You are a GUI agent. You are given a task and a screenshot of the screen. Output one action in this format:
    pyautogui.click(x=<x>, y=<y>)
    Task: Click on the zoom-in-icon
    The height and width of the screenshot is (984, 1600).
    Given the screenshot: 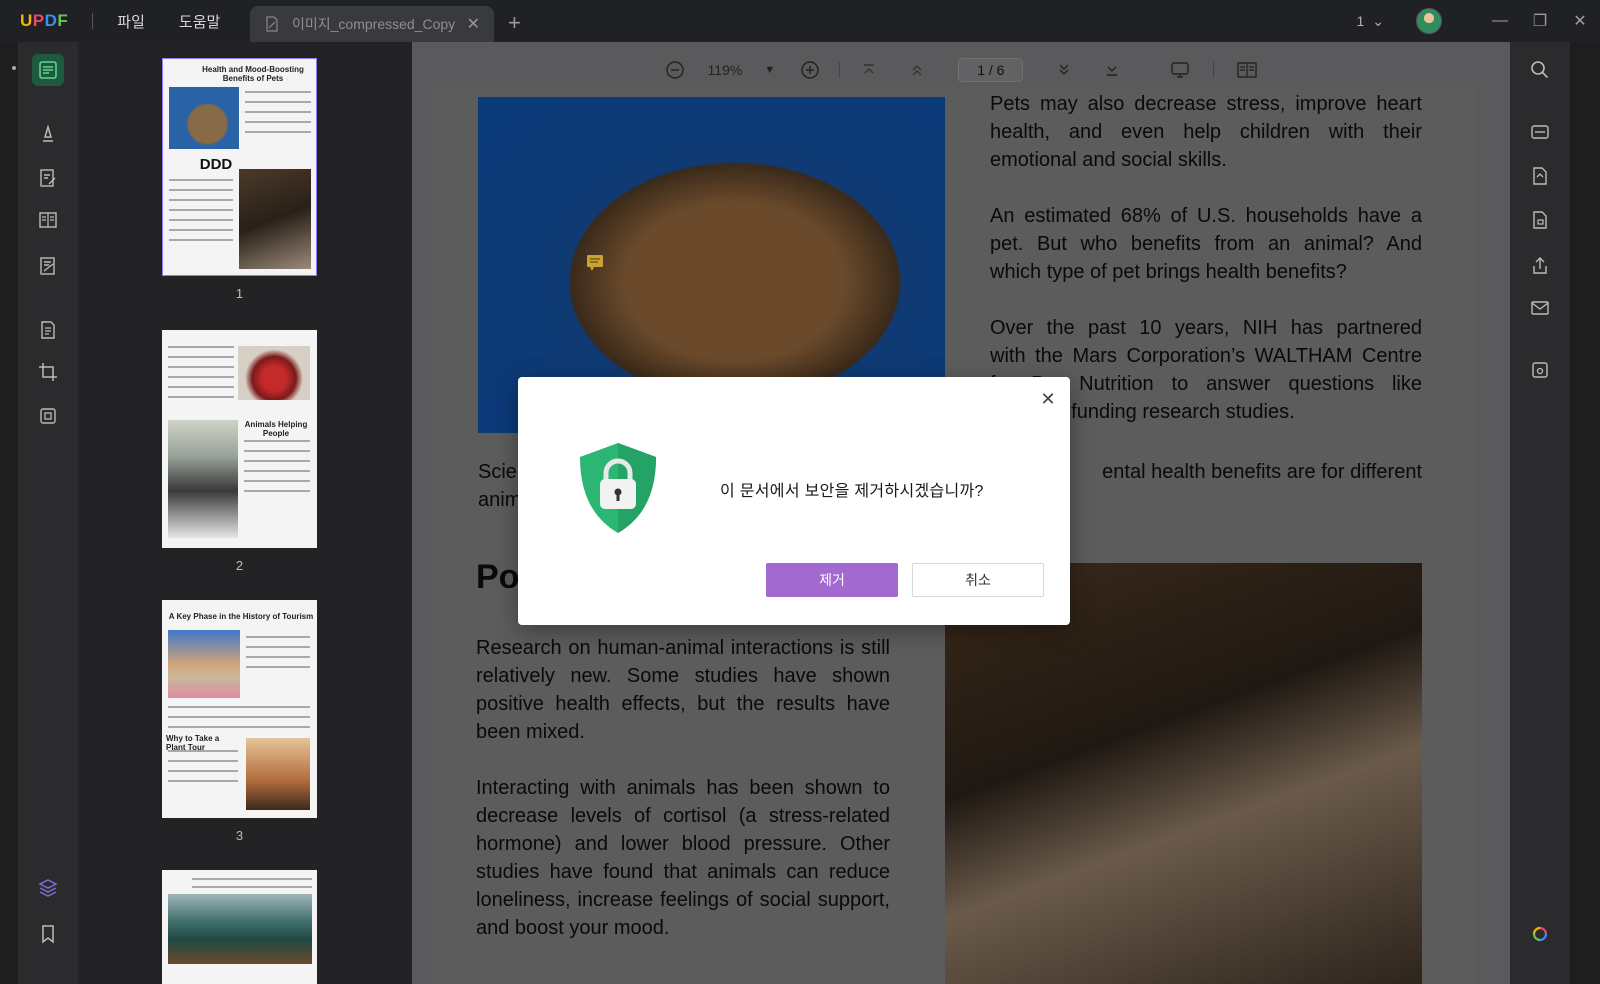 What is the action you would take?
    pyautogui.click(x=810, y=70)
    